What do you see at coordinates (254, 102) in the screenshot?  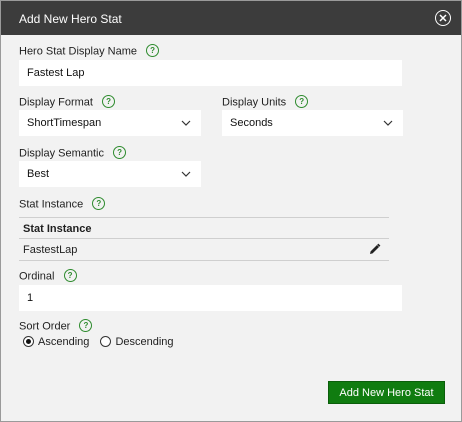 I see `display-units-label: Display Units` at bounding box center [254, 102].